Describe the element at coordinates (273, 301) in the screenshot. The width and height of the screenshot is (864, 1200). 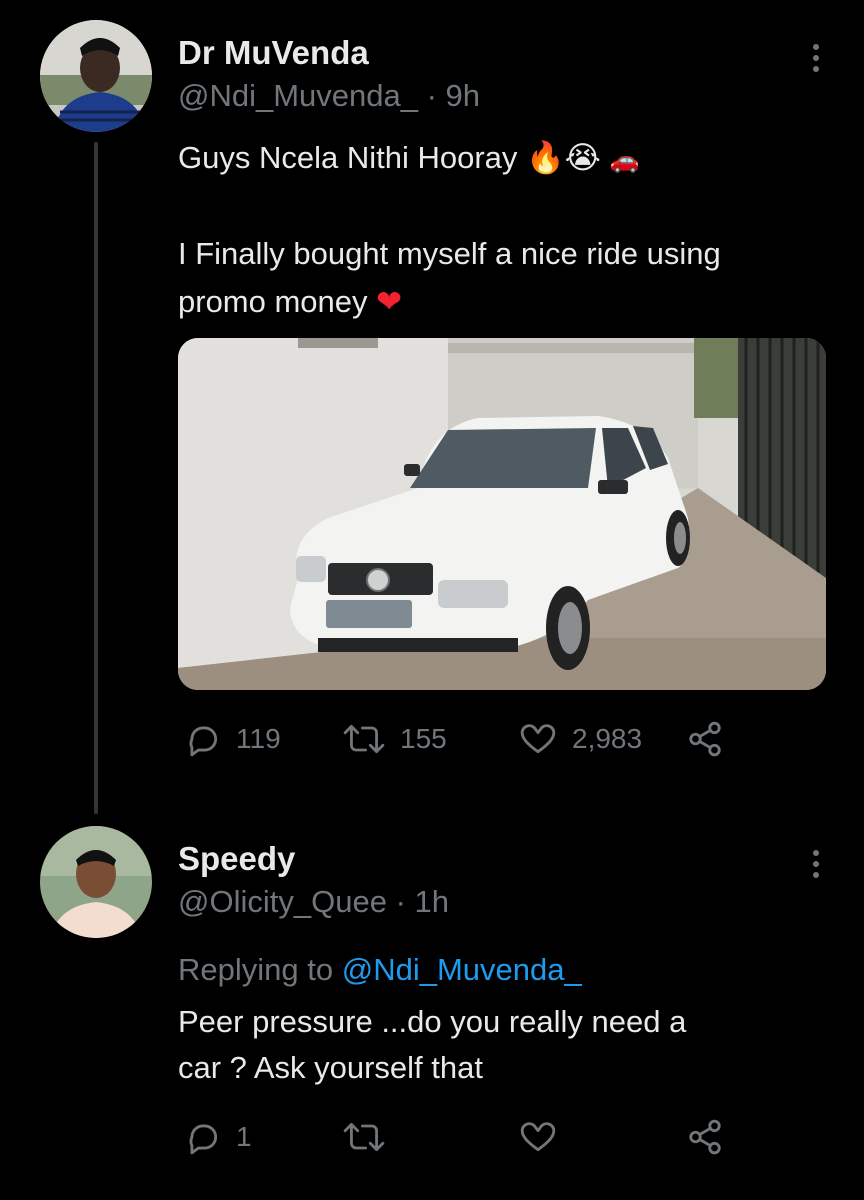
I see `tweet-text-content: promo money` at that location.